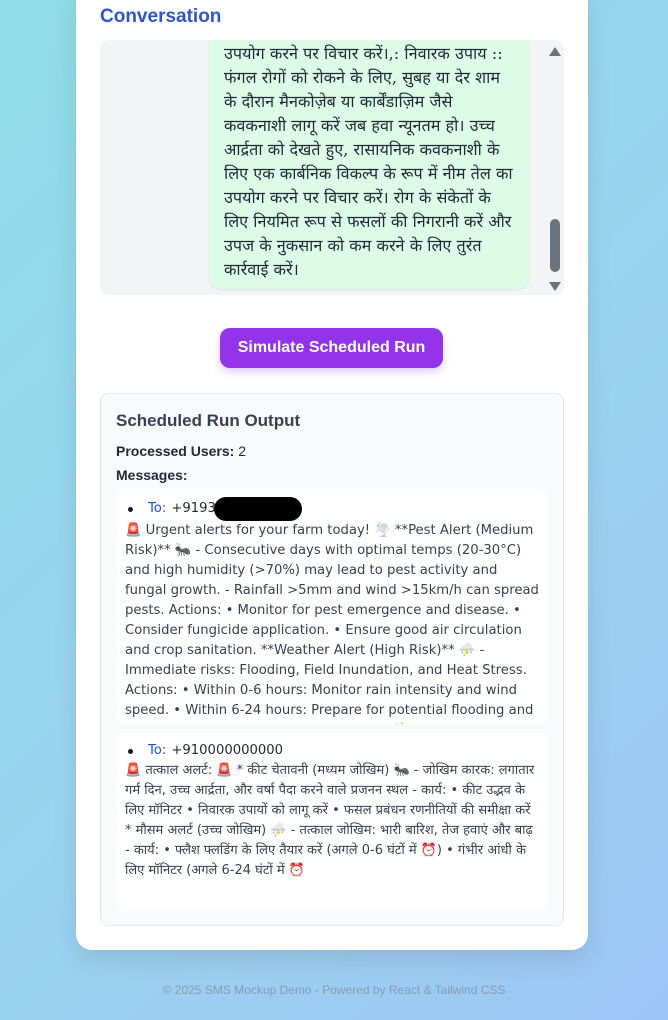 The width and height of the screenshot is (668, 1020). What do you see at coordinates (161, 16) in the screenshot?
I see `conversation-title: Conversation` at bounding box center [161, 16].